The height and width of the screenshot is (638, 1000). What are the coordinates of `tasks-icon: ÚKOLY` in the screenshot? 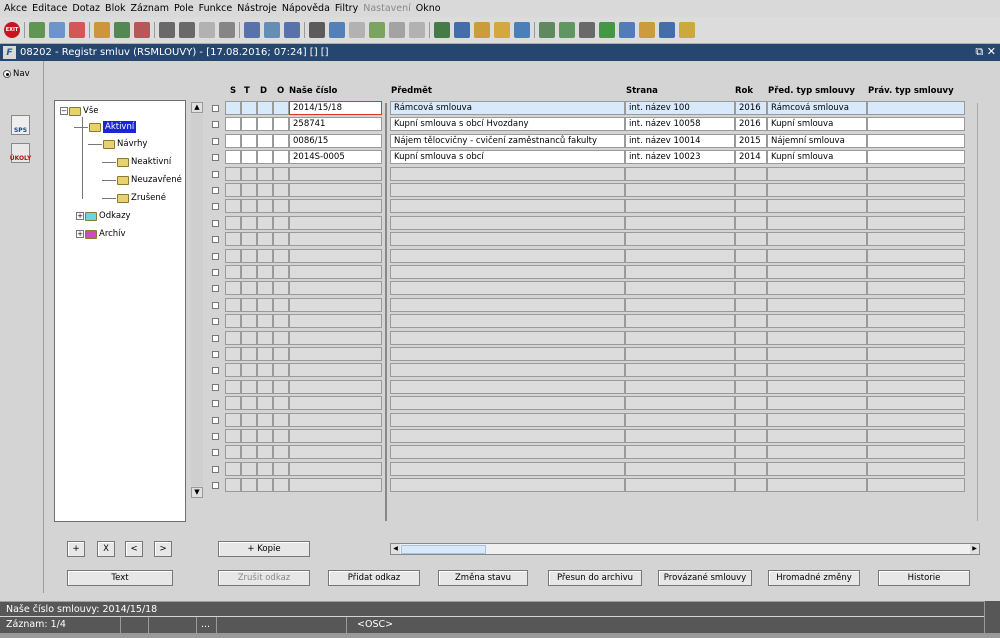 It's located at (20, 153).